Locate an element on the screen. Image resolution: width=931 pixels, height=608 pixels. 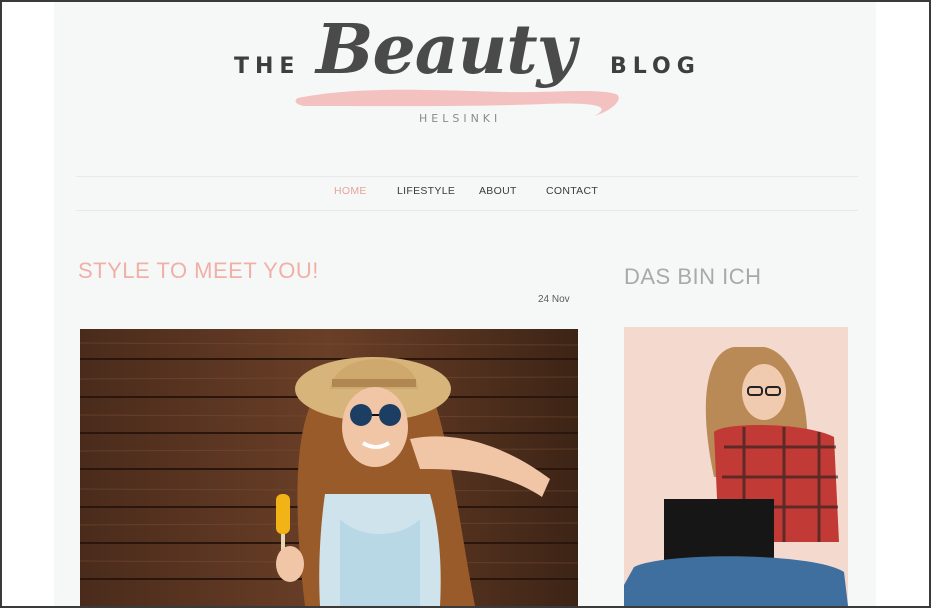
logo-word-beauty: Beauty is located at coordinates (446, 50).